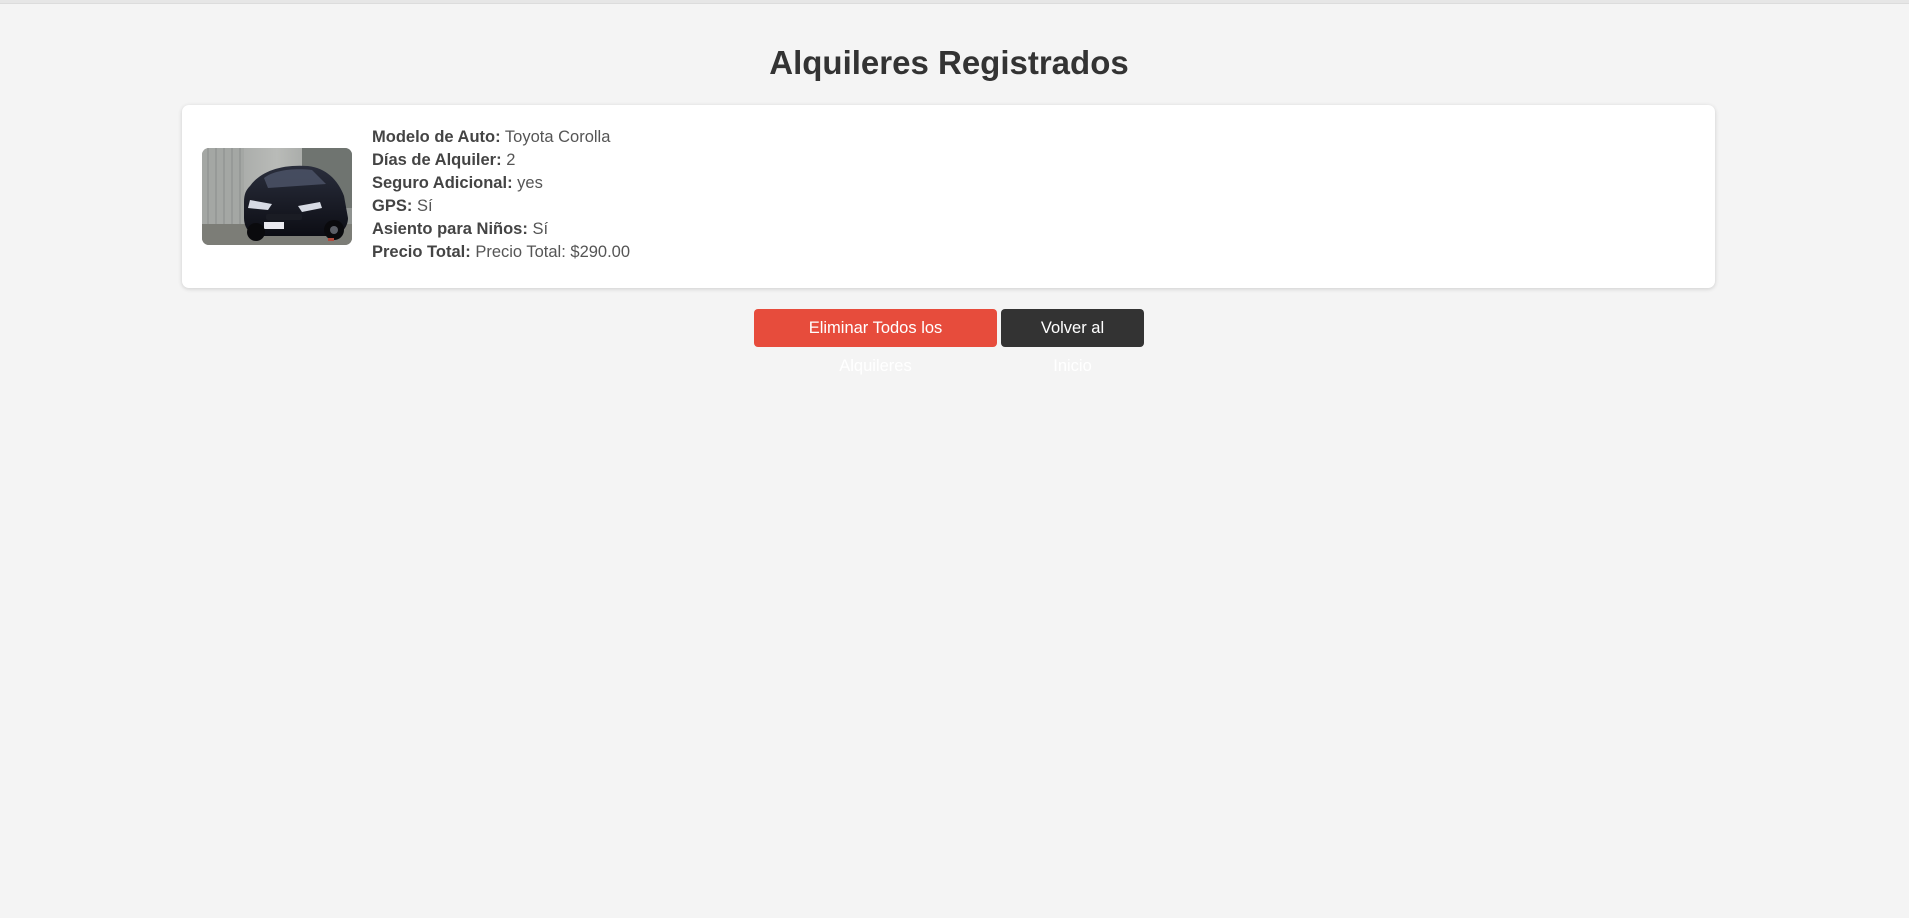  What do you see at coordinates (557, 137) in the screenshot?
I see `detail-value: Toyota Corolla` at bounding box center [557, 137].